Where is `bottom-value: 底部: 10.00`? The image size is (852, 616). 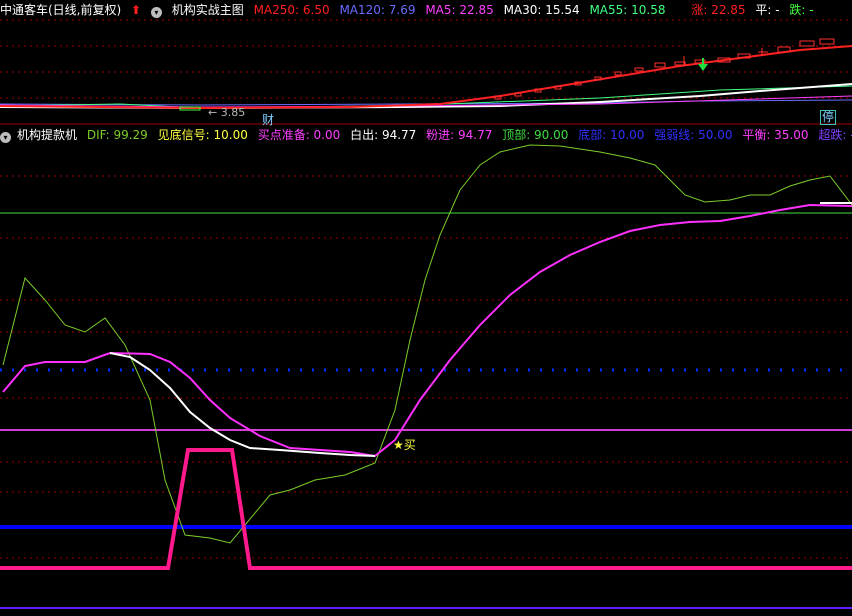 bottom-value: 底部: 10.00 is located at coordinates (611, 135).